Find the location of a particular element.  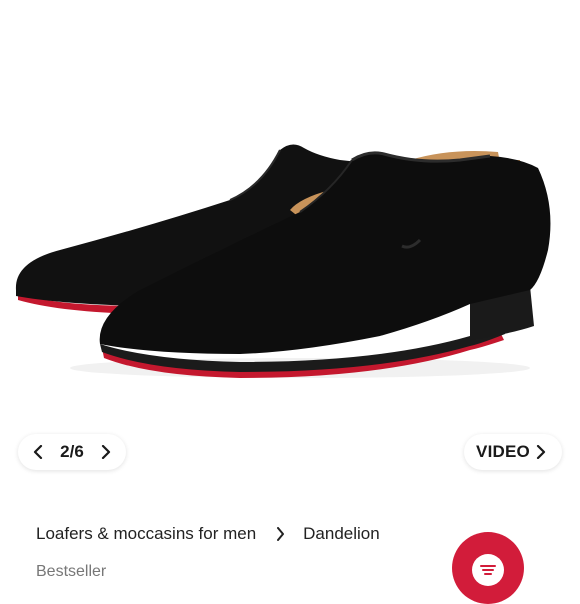

video-button: VIDEO is located at coordinates (513, 452).